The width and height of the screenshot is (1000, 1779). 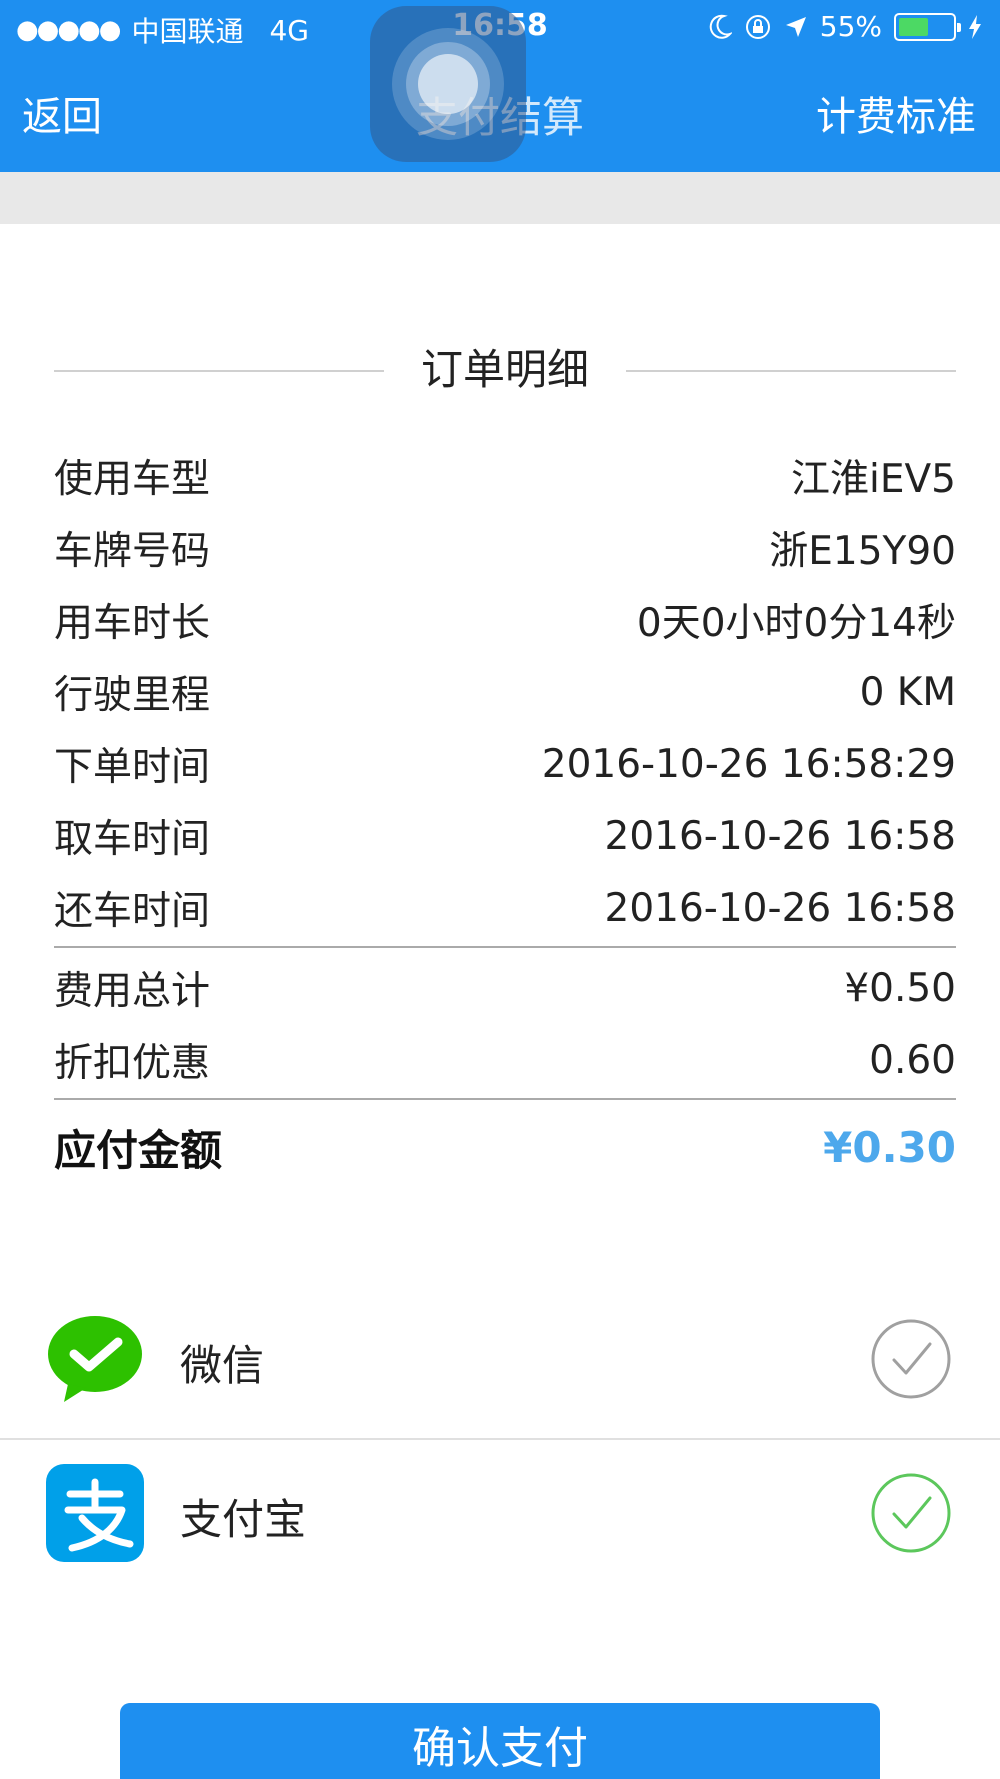 What do you see at coordinates (132, 911) in the screenshot?
I see `detail-label: 还车时间` at bounding box center [132, 911].